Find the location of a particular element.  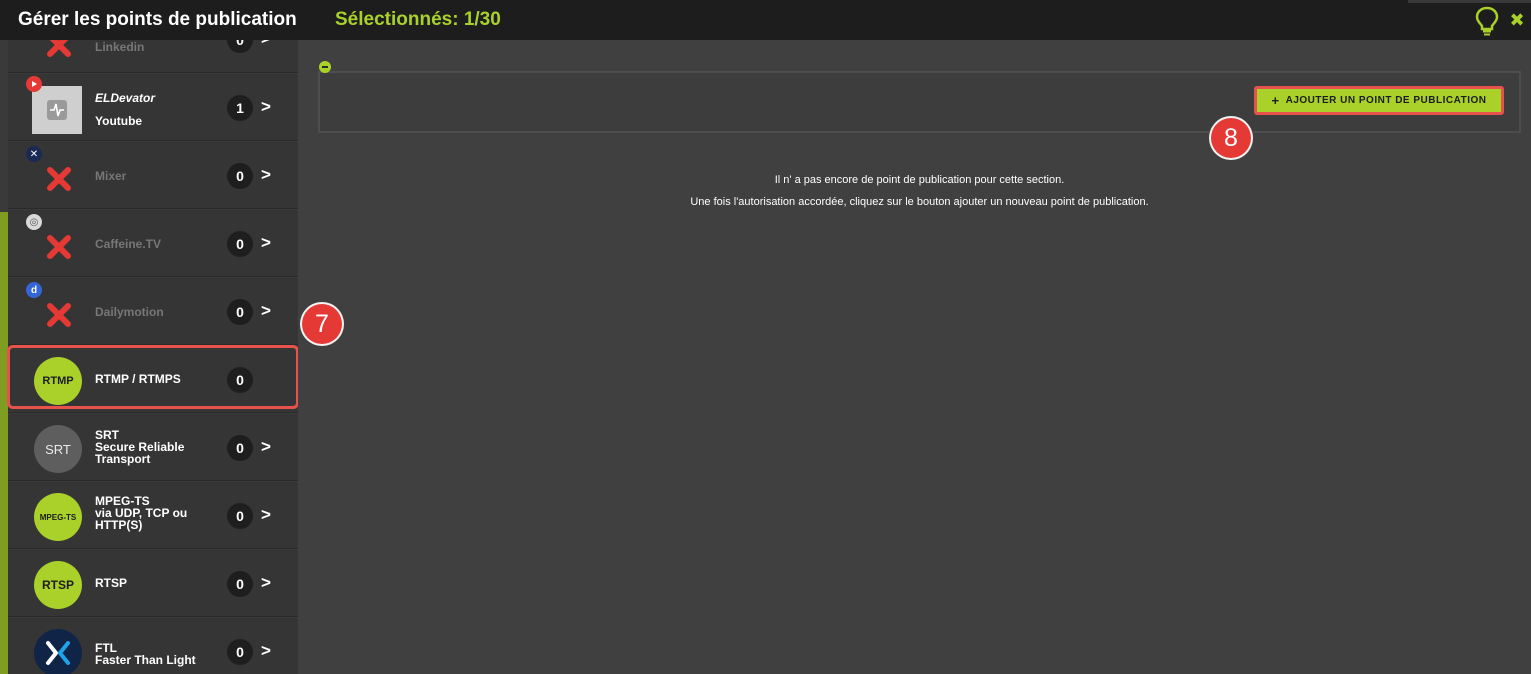

selection-highlight is located at coordinates (152, 377).